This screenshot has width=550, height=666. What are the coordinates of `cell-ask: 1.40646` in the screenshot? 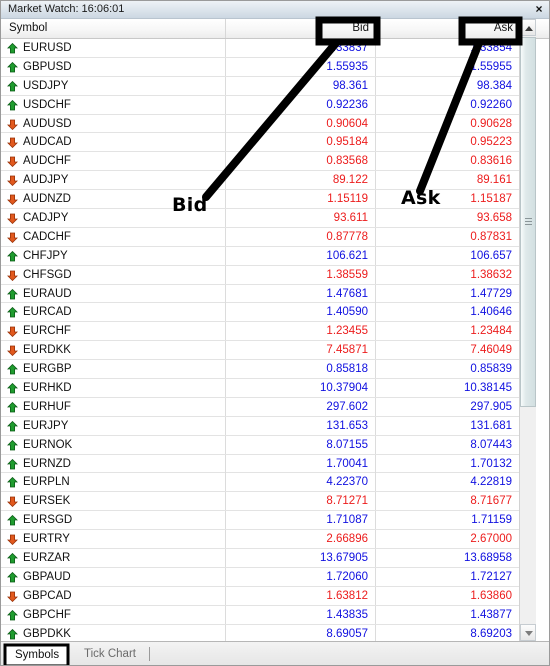 It's located at (491, 312).